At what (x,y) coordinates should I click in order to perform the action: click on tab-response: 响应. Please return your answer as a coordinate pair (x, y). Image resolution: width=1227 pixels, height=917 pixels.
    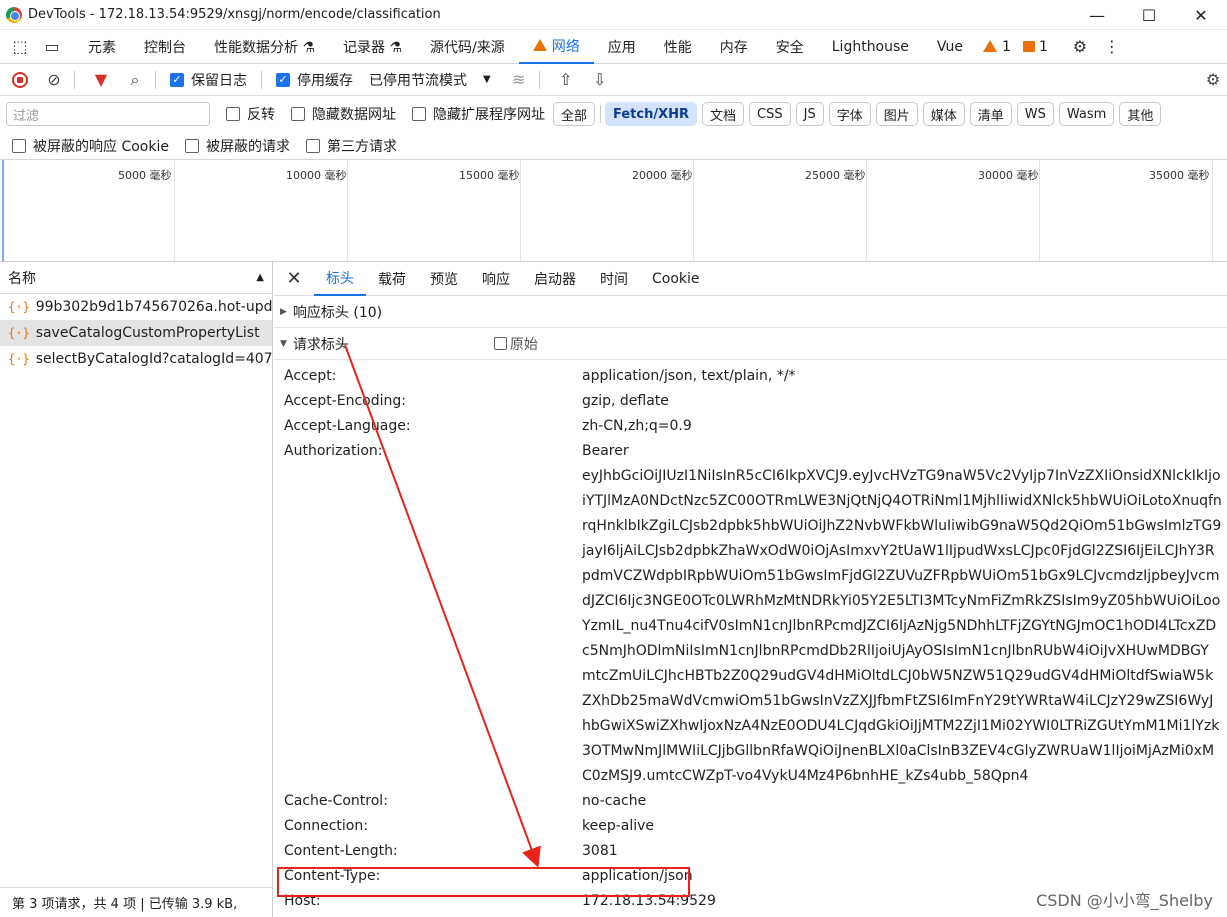
    Looking at the image, I should click on (496, 279).